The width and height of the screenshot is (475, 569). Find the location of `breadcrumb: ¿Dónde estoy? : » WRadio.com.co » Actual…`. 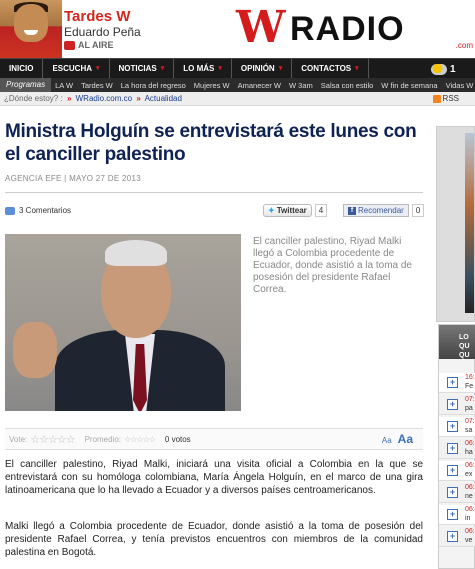

breadcrumb: ¿Dónde estoy? : » WRadio.com.co » Actual… is located at coordinates (237, 99).